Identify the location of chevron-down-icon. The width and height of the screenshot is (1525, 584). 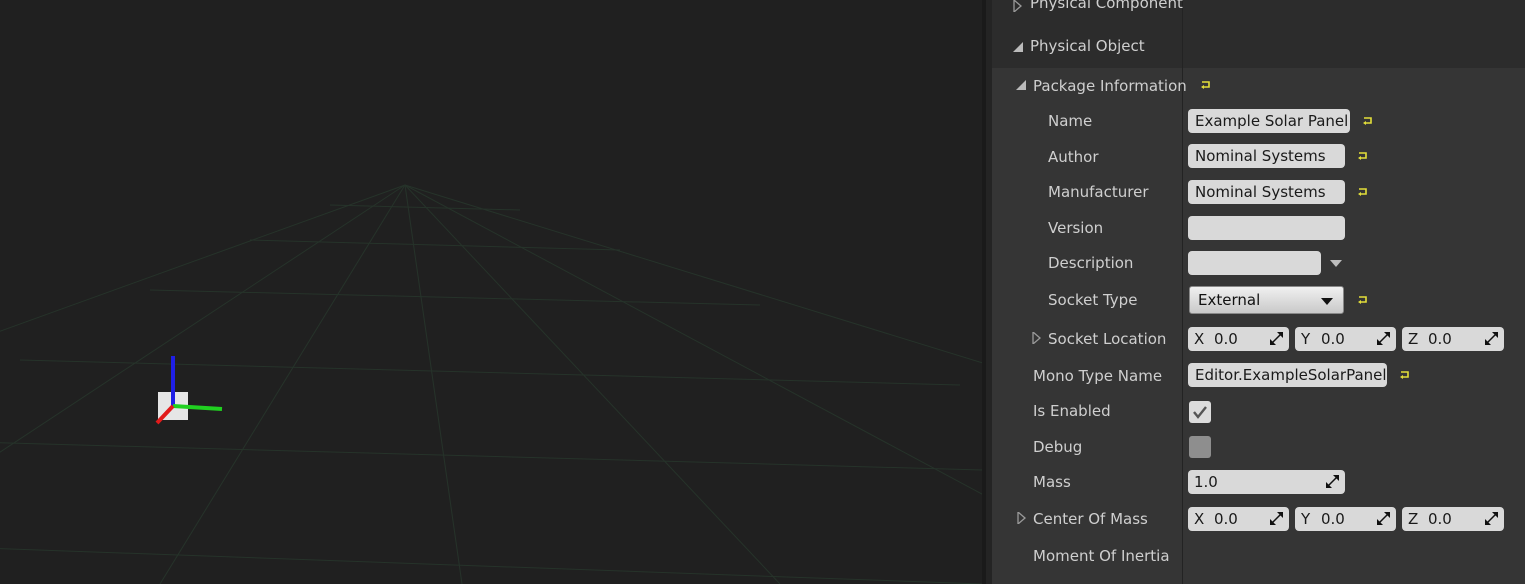
(1327, 301).